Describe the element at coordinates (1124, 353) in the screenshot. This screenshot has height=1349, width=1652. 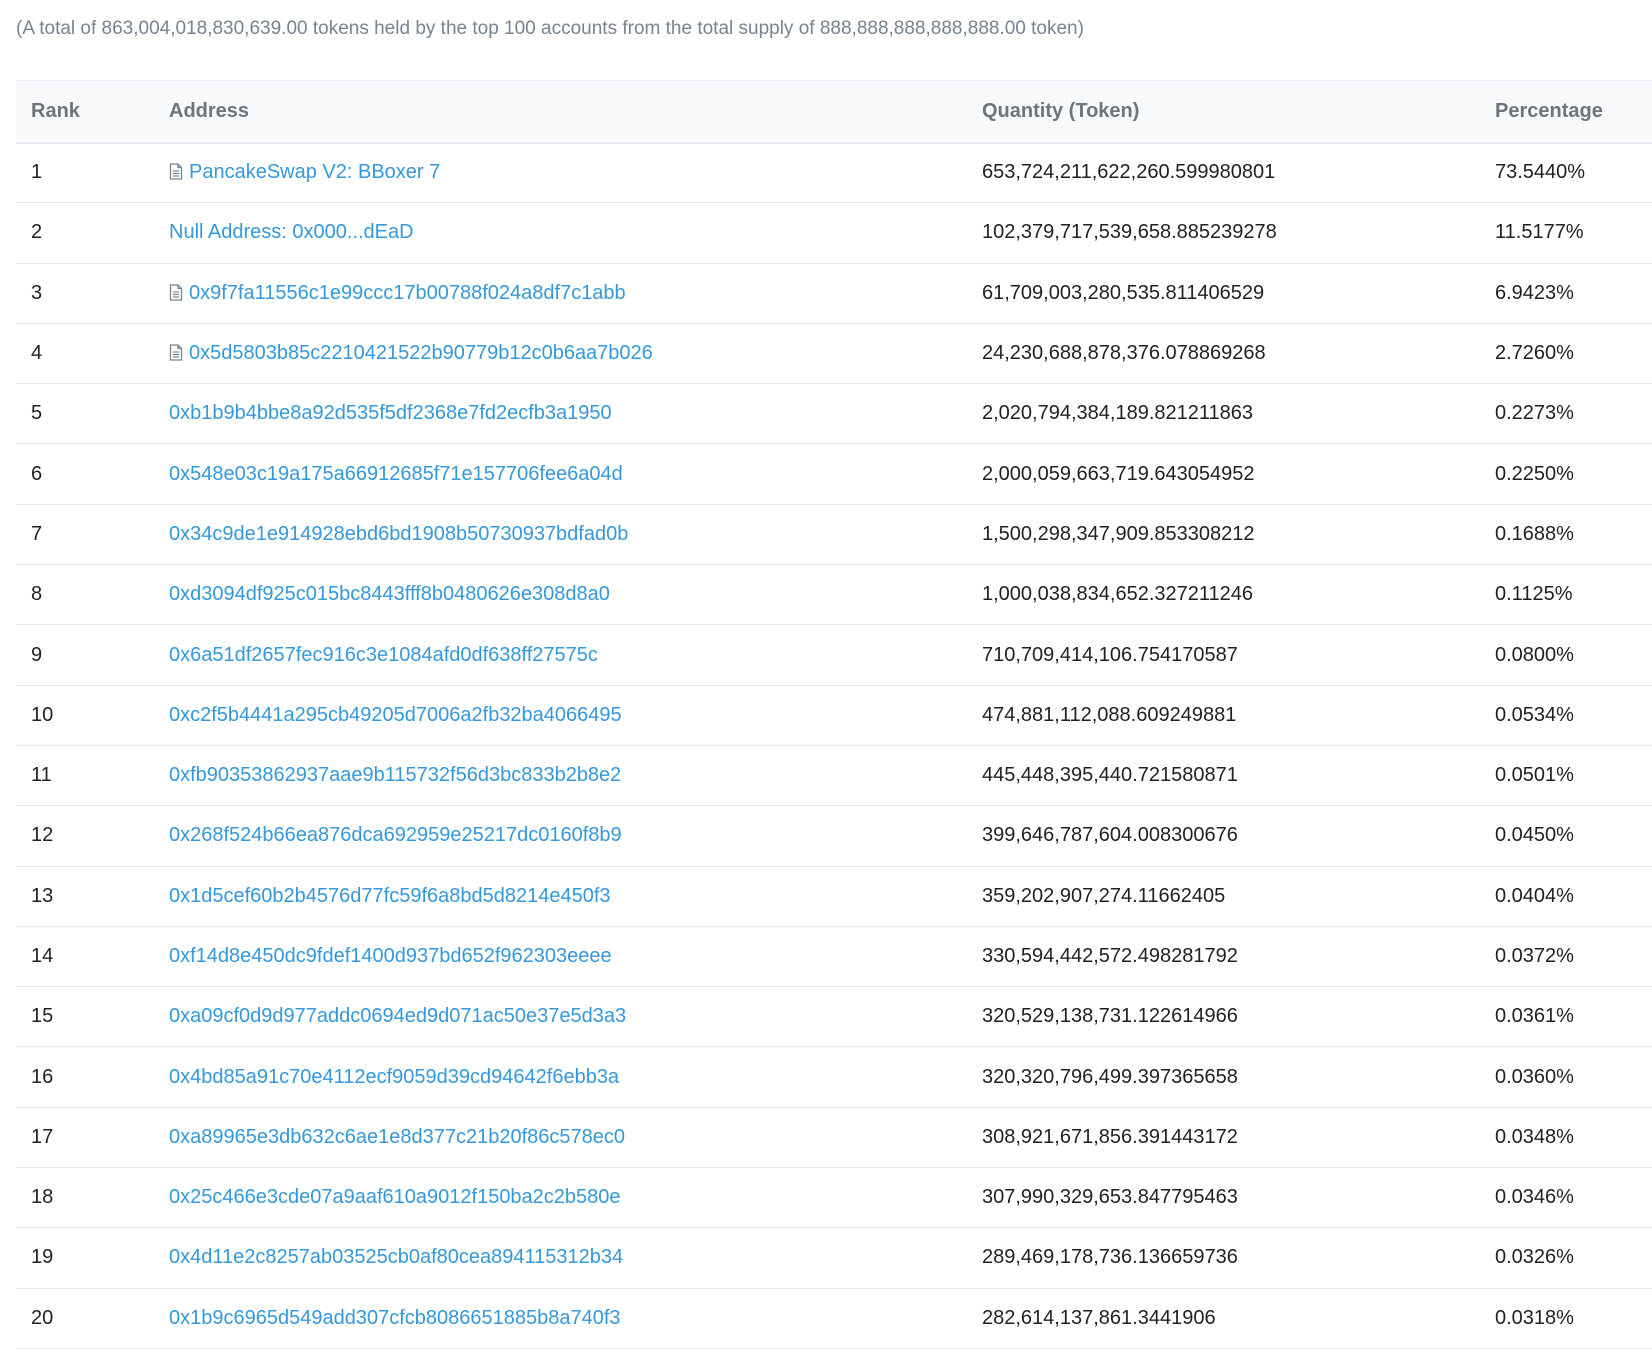
I see `quantity-cell: 24,230,688,878,376.078869268` at that location.